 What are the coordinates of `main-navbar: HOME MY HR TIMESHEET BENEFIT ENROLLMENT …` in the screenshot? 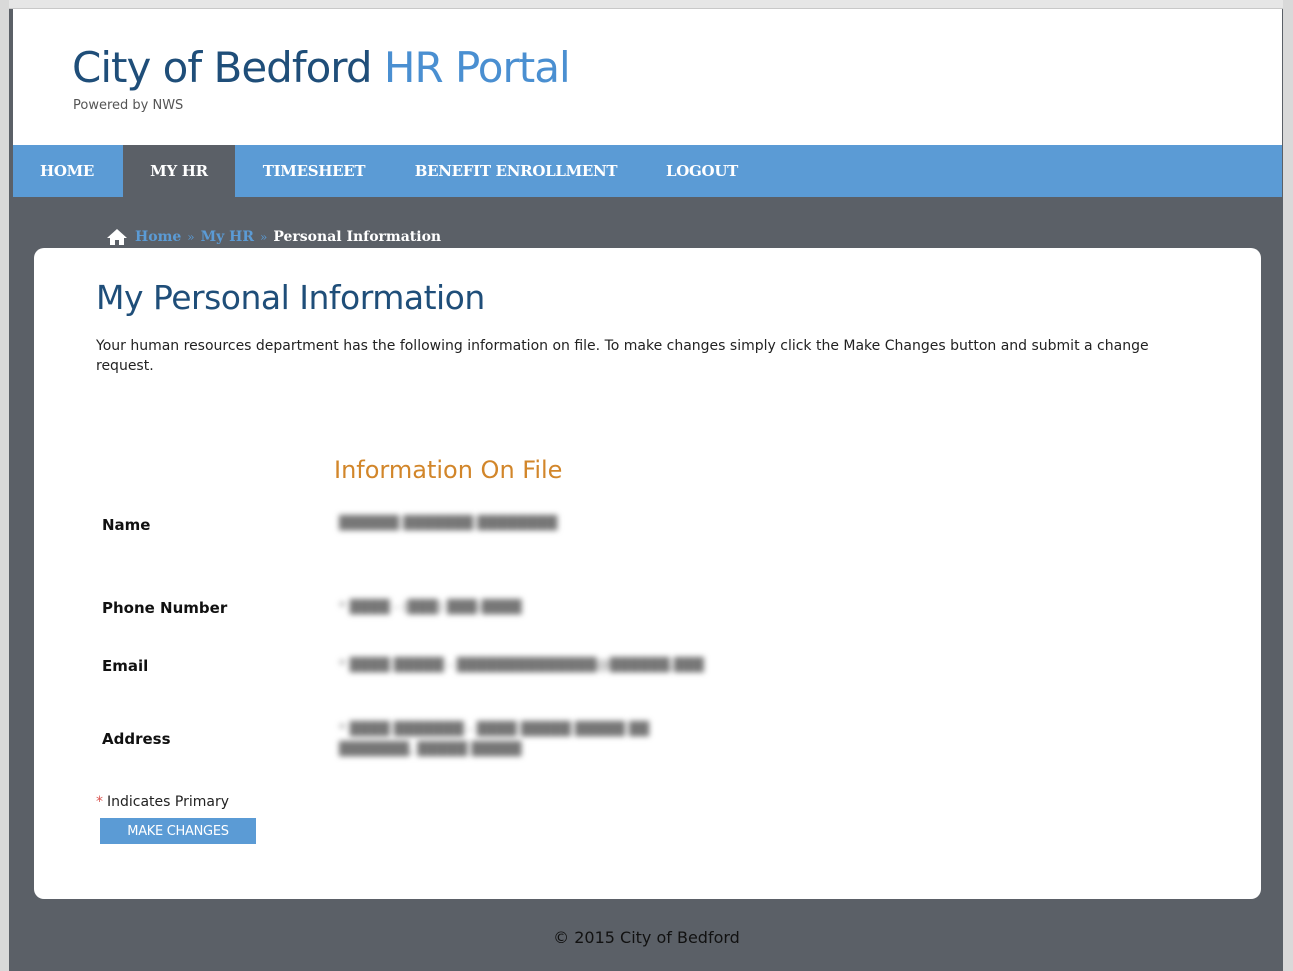 It's located at (647, 171).